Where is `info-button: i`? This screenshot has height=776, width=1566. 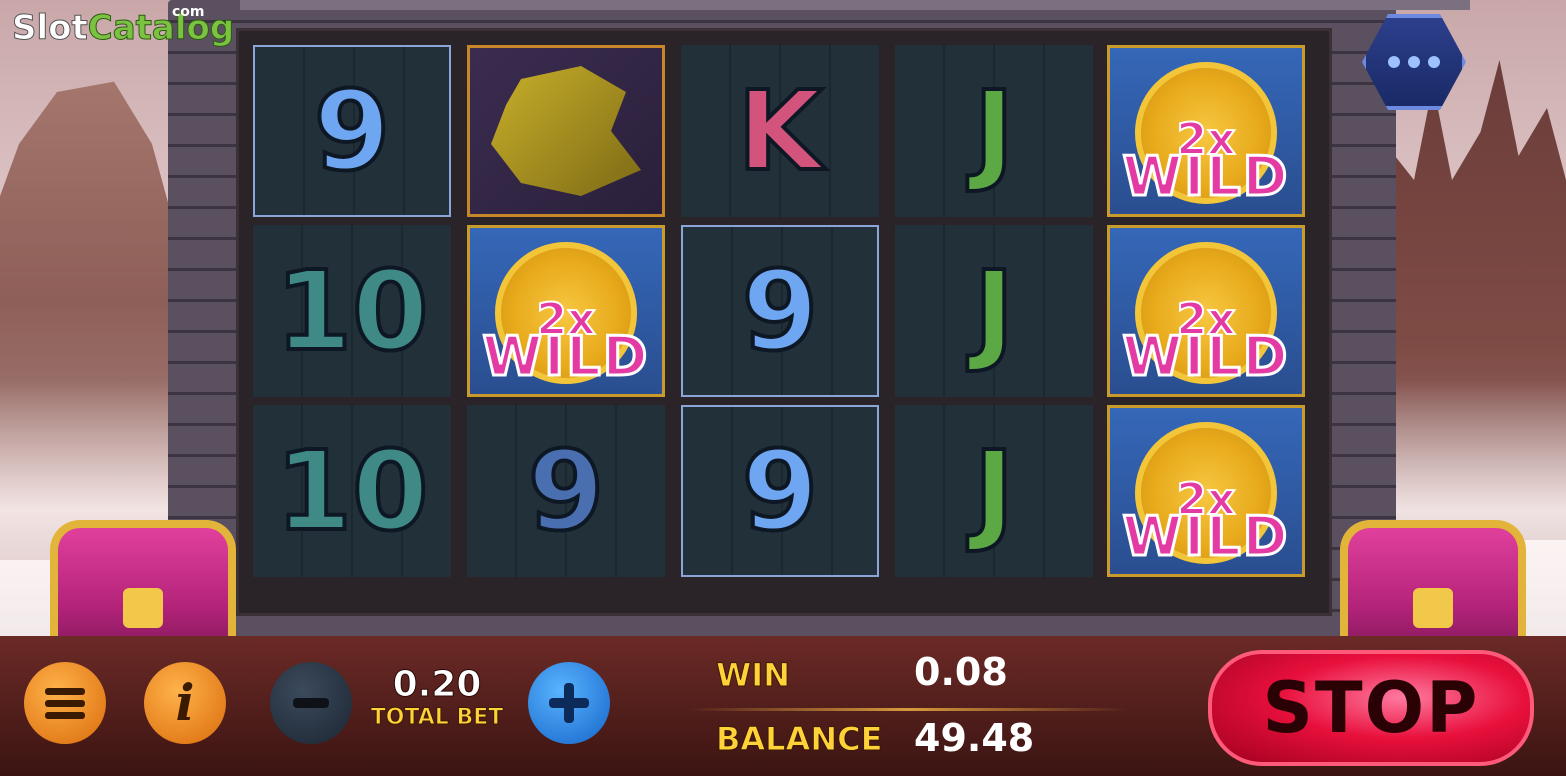 info-button: i is located at coordinates (185, 703).